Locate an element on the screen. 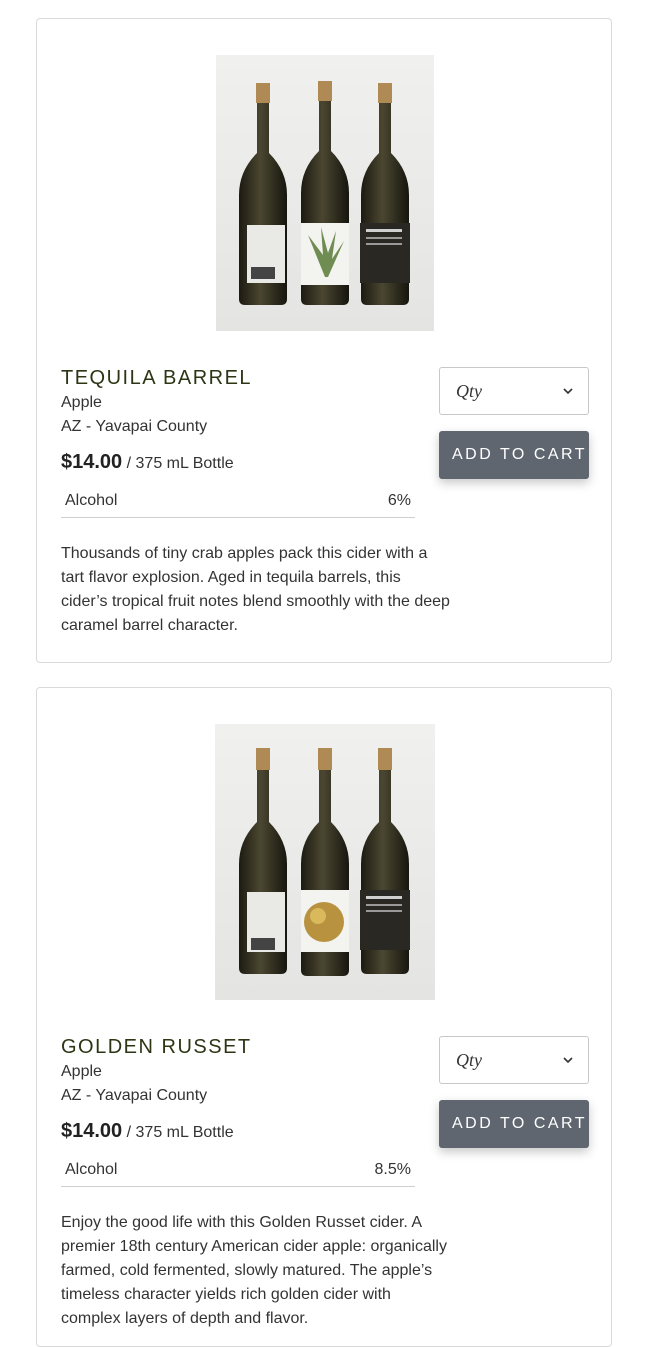 The width and height of the screenshot is (650, 1347). attribute-value: 6% is located at coordinates (399, 500).